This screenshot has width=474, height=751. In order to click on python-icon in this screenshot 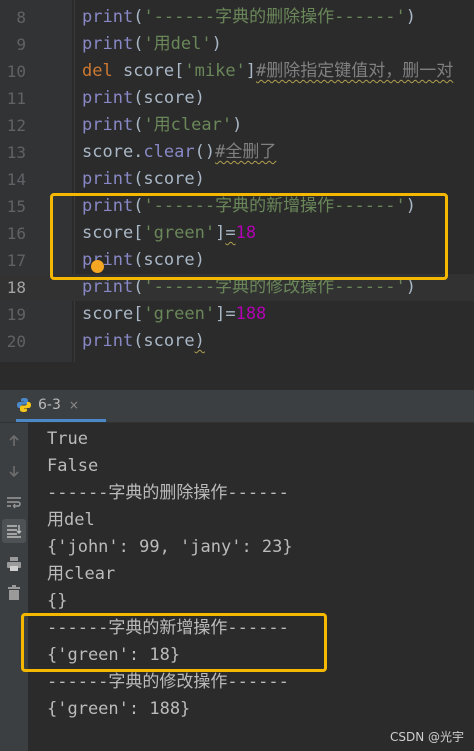, I will do `click(24, 404)`.